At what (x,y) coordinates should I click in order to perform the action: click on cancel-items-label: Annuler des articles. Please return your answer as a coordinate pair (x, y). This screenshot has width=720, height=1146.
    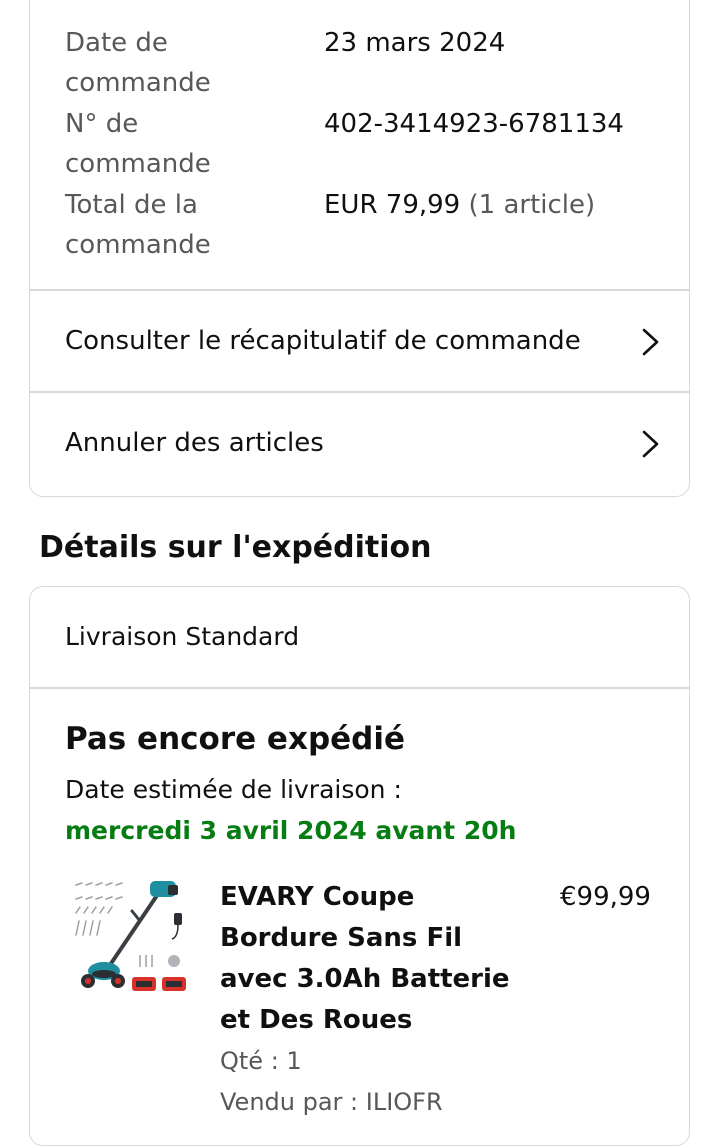
    Looking at the image, I should click on (194, 443).